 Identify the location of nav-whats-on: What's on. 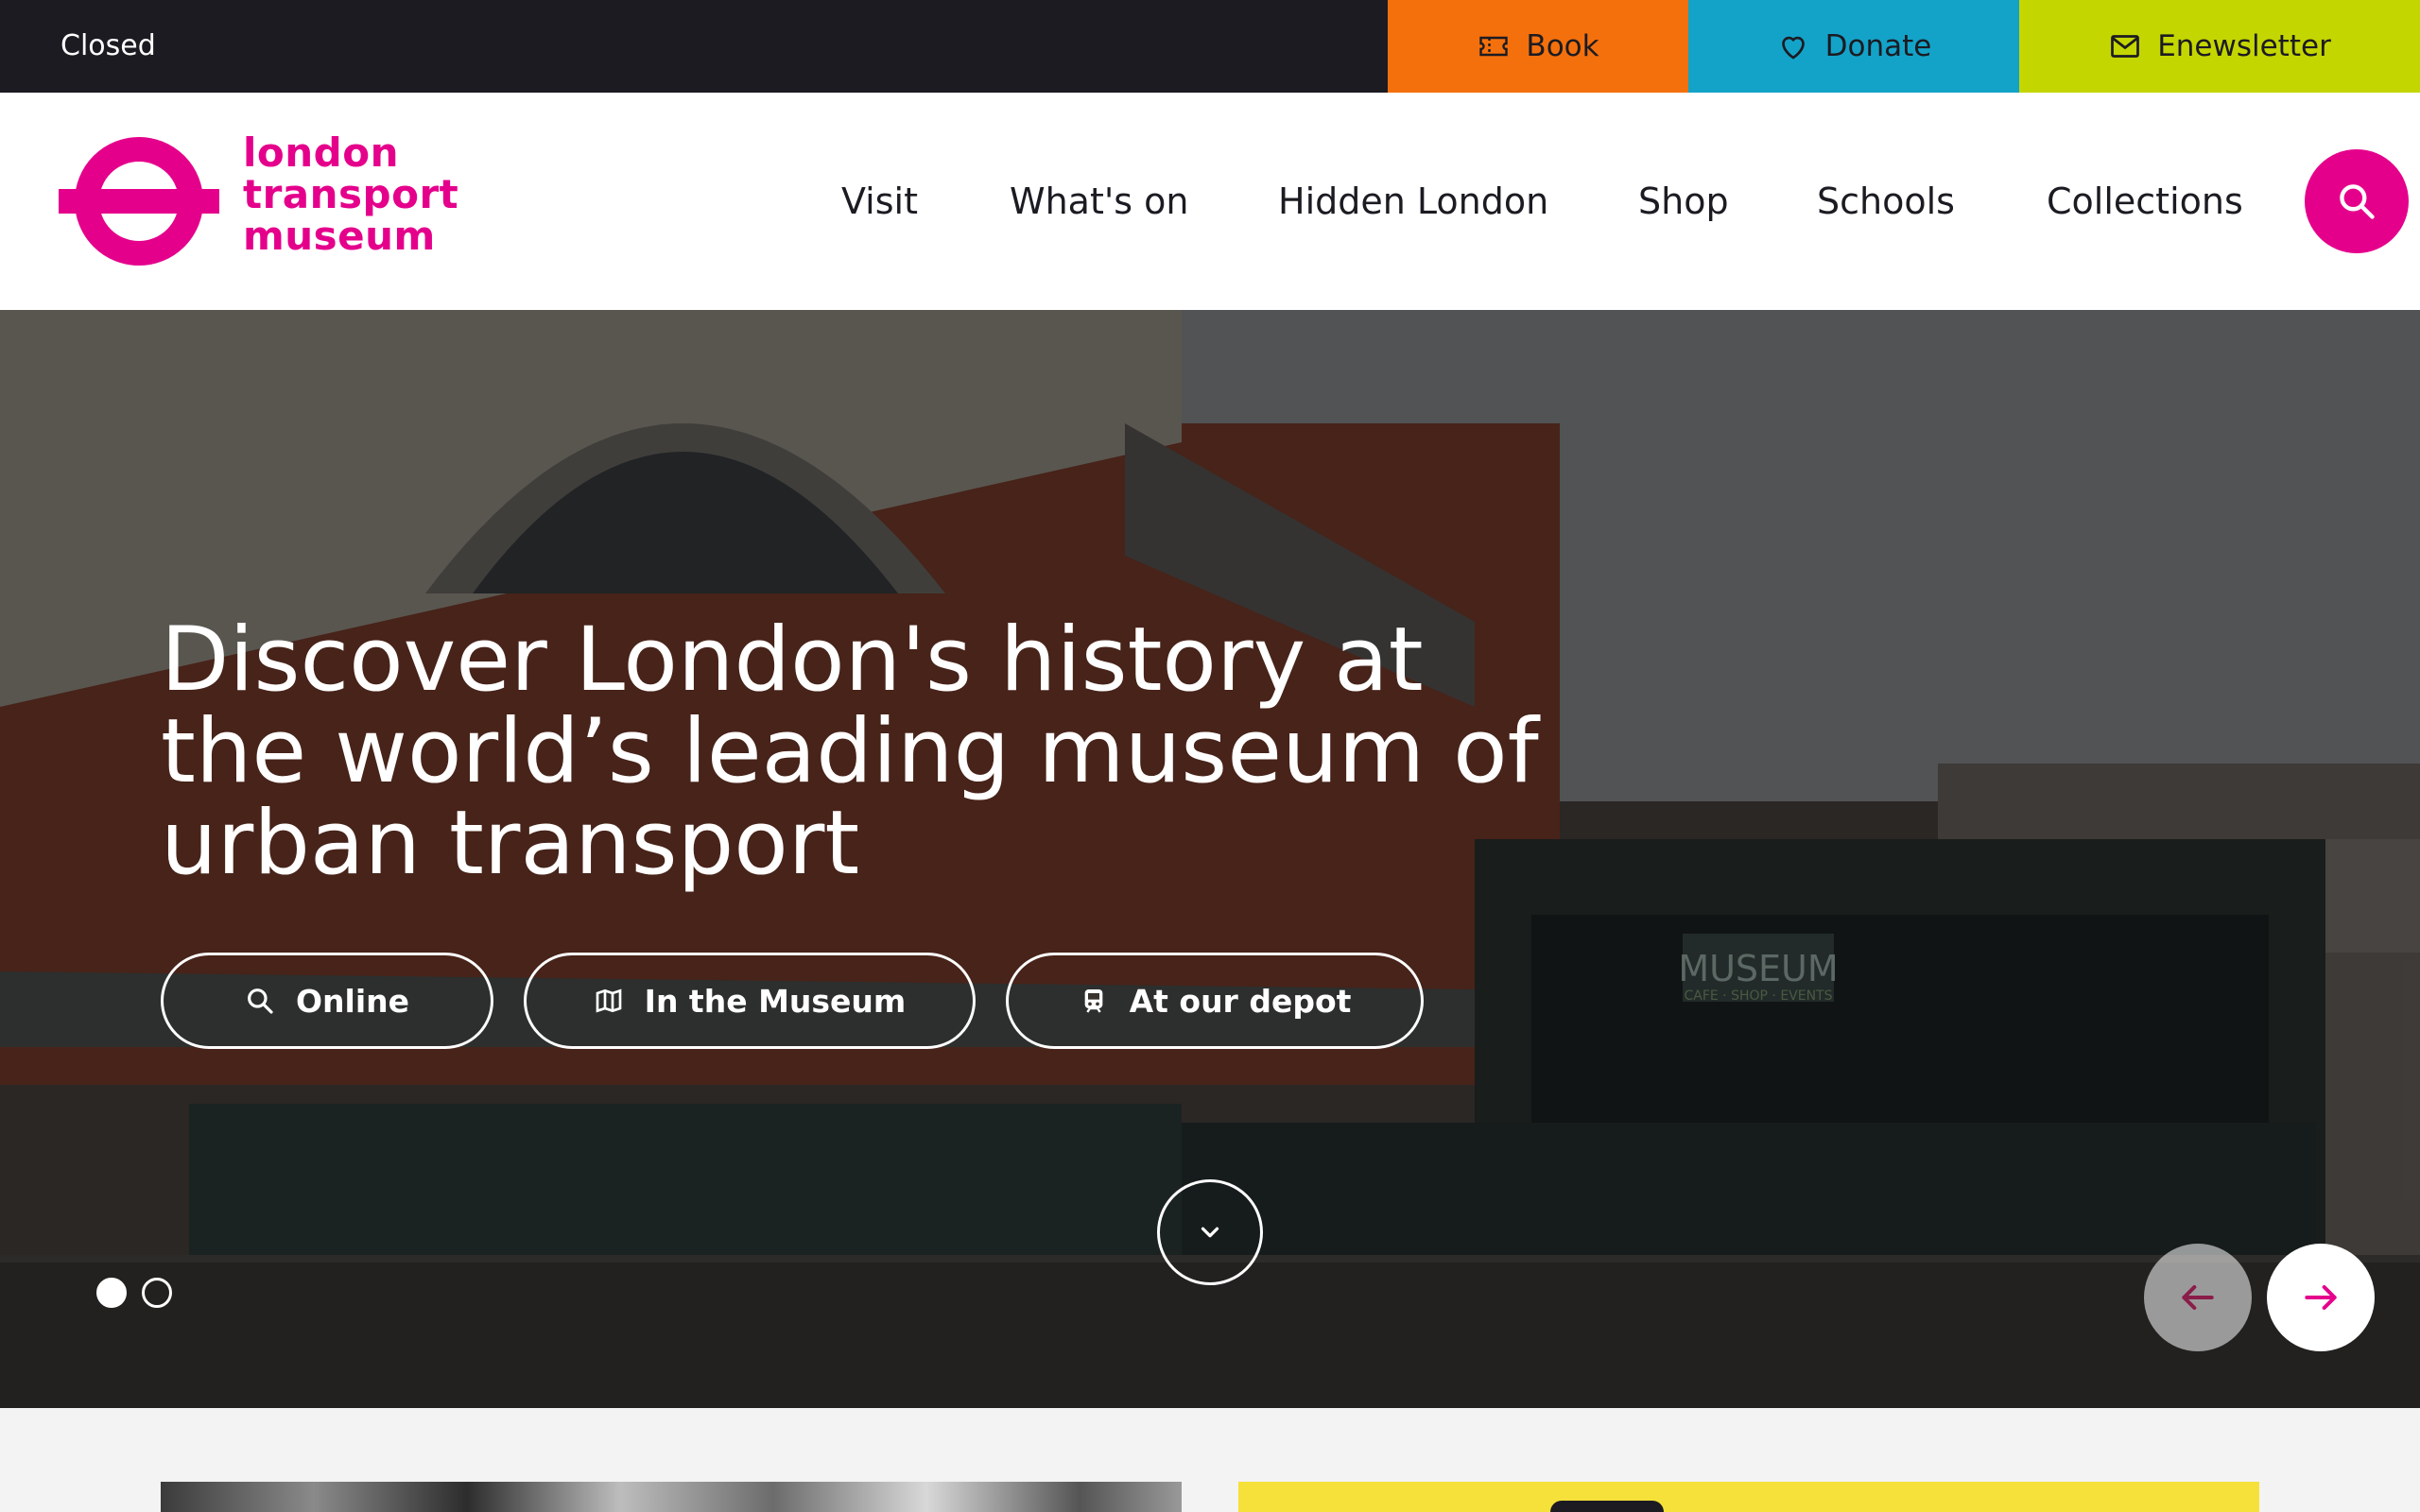
(1099, 201).